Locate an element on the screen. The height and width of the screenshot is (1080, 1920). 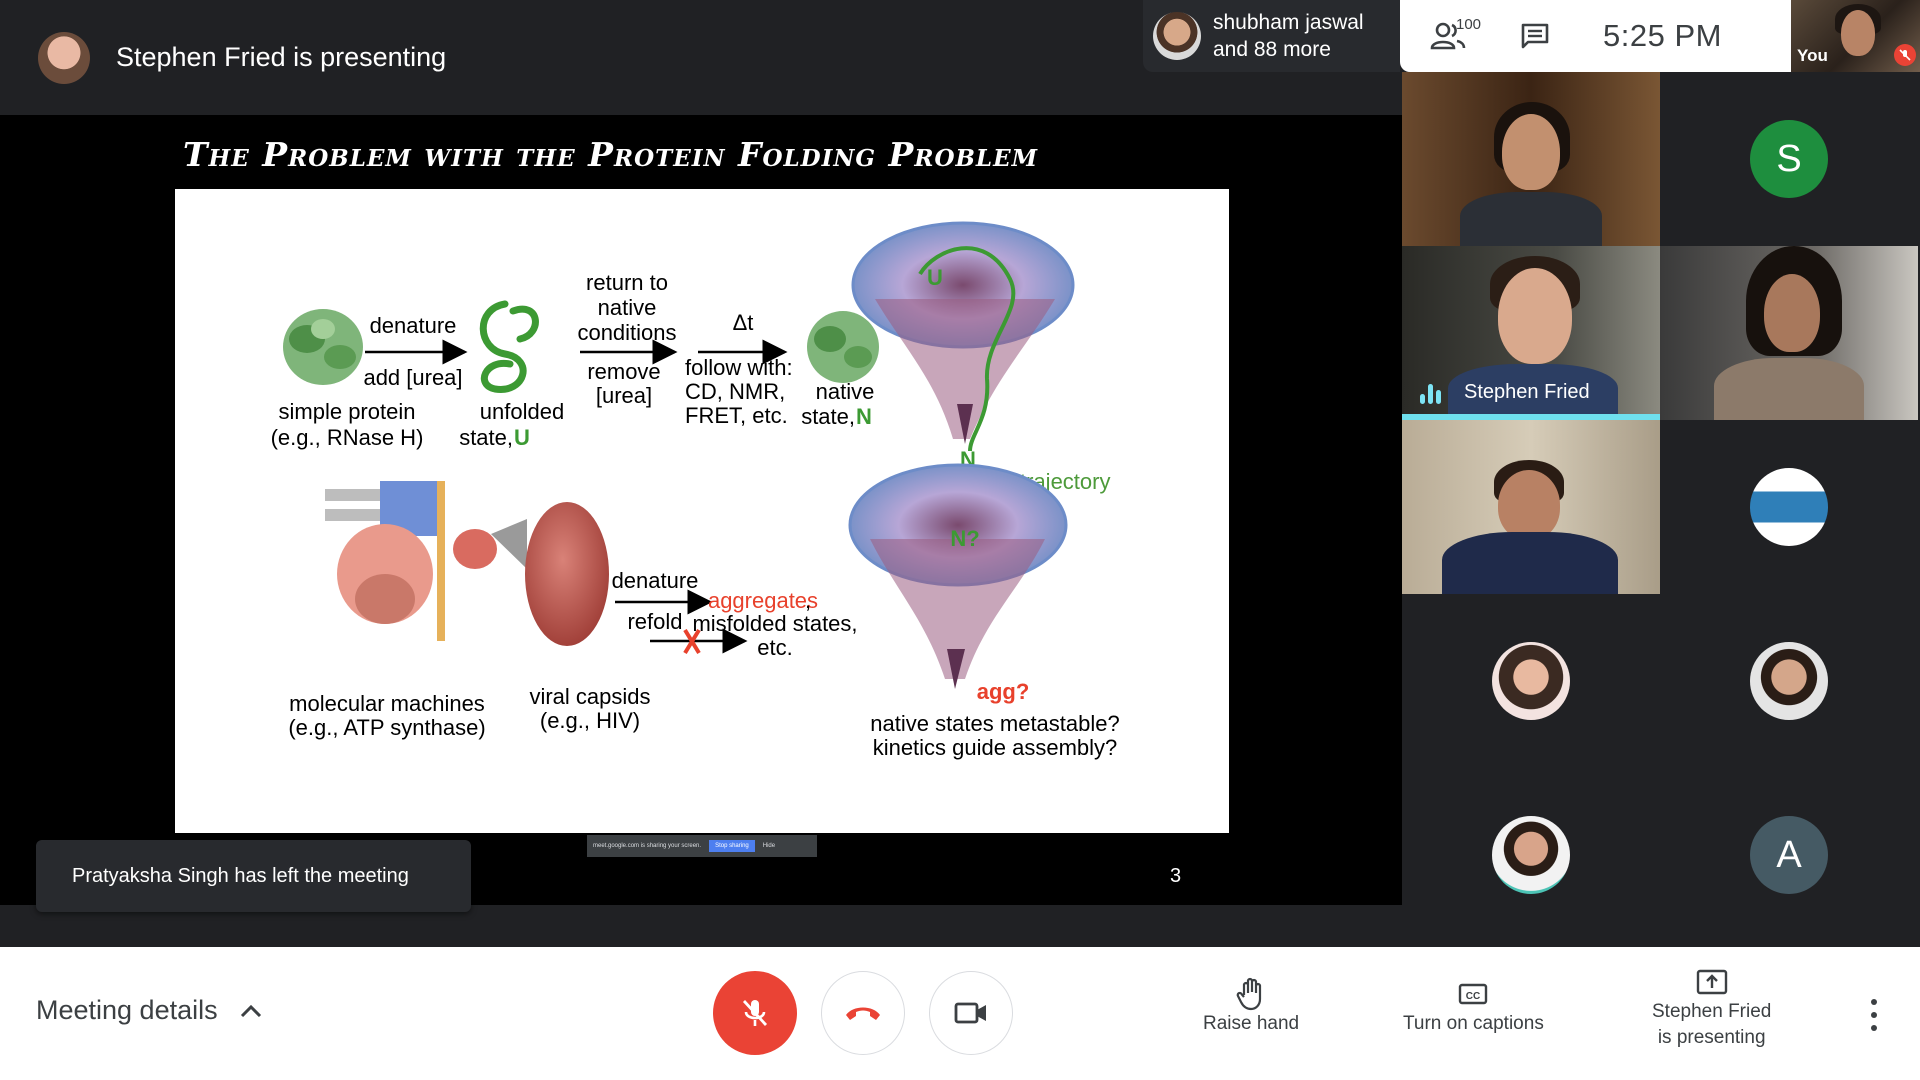
people-count: 100 is located at coordinates (1469, 24).